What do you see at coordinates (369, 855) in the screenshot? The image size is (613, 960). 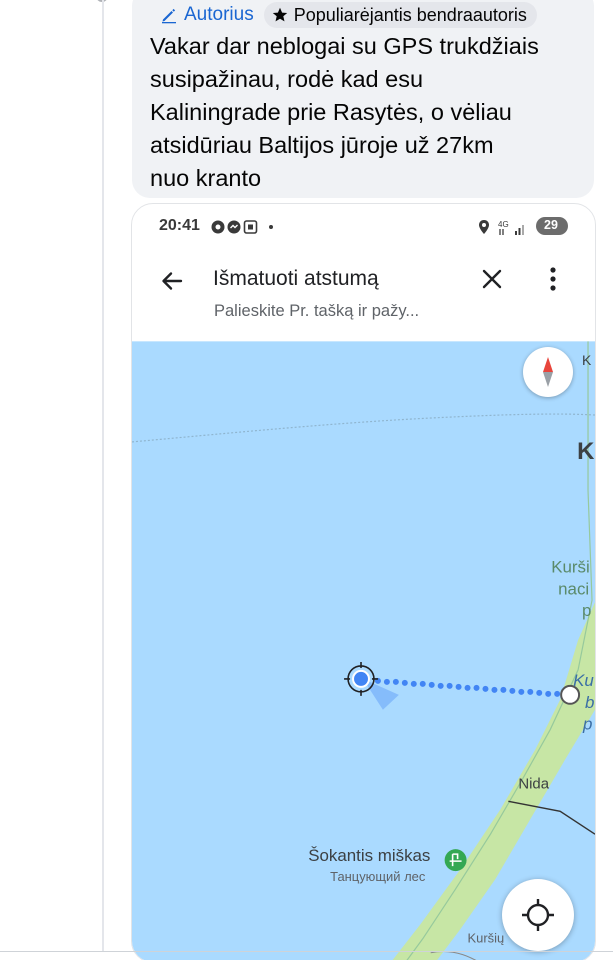 I see `map-label-sokantis-miskas: Šokantis miškas` at bounding box center [369, 855].